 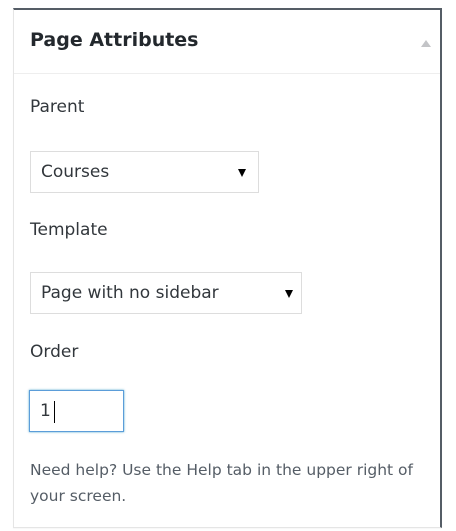 I want to click on template-label: Template, so click(x=69, y=230).